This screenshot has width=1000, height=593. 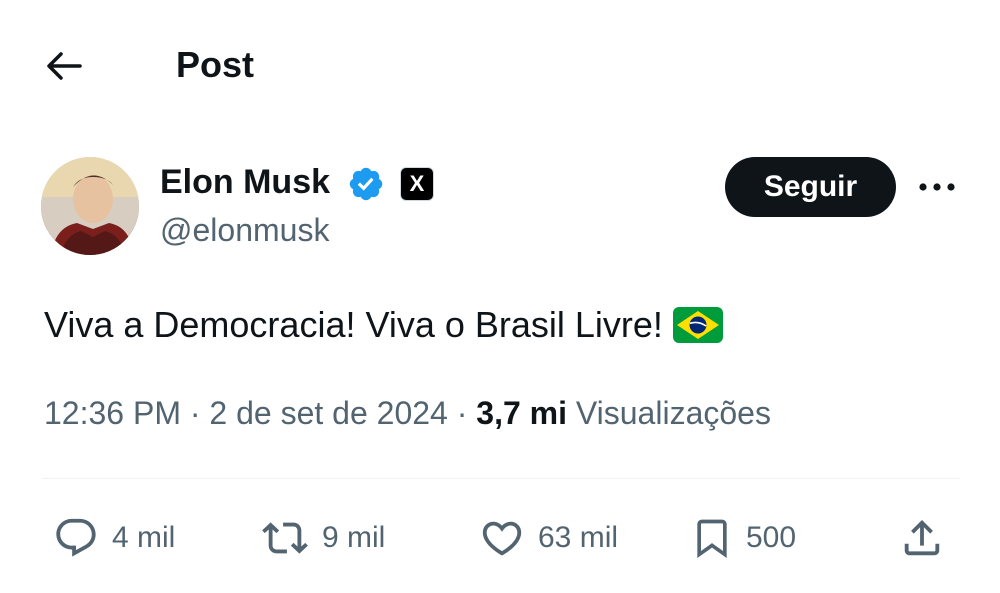 I want to click on reply-icon, so click(x=76, y=537).